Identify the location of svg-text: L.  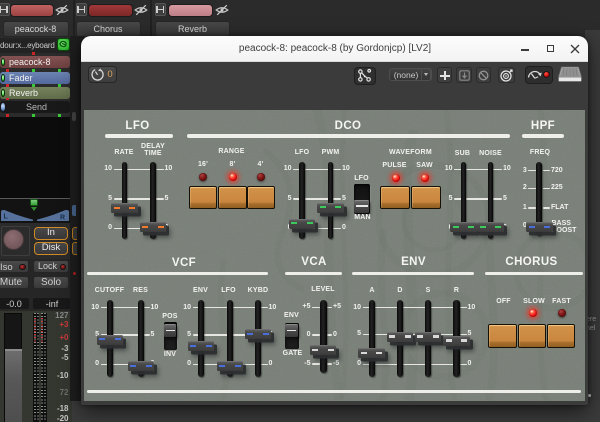
(6, 217).